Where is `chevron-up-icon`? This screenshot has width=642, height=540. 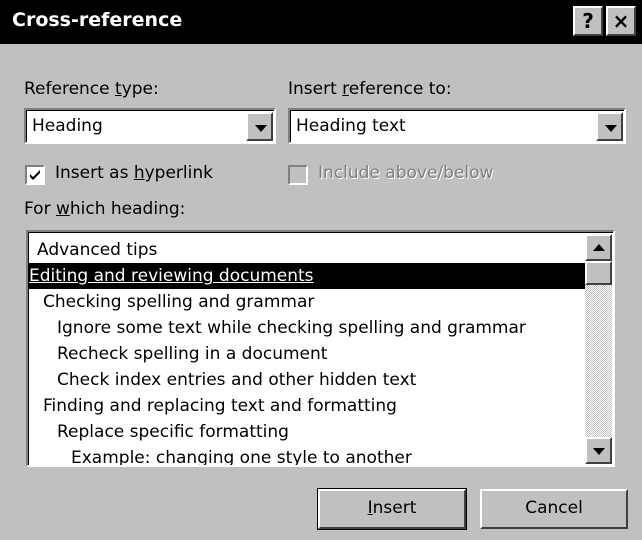 chevron-up-icon is located at coordinates (599, 247).